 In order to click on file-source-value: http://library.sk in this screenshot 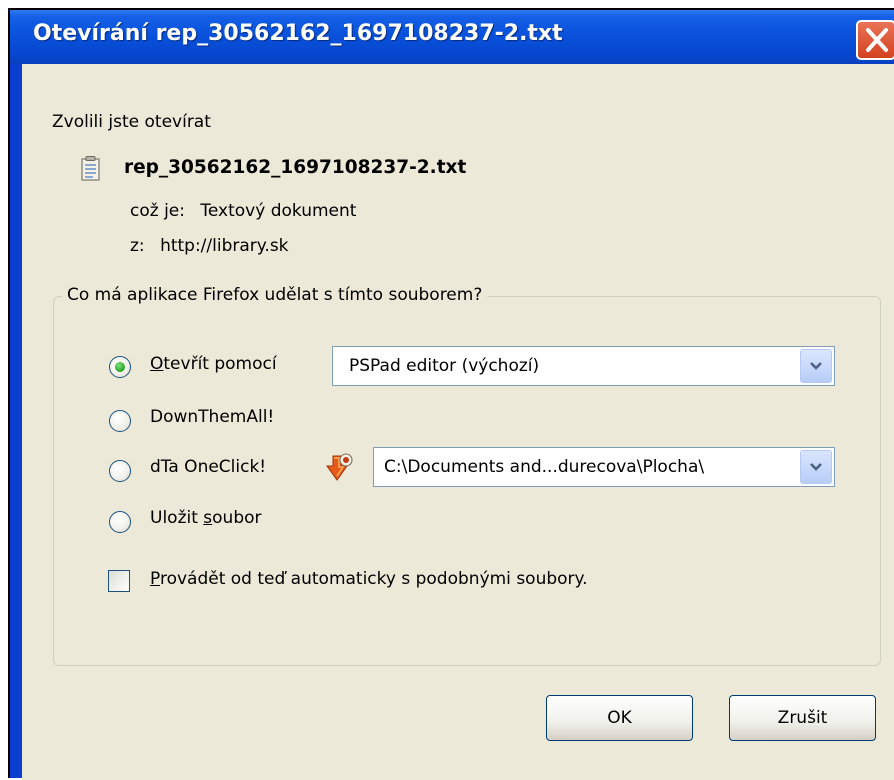, I will do `click(224, 246)`.